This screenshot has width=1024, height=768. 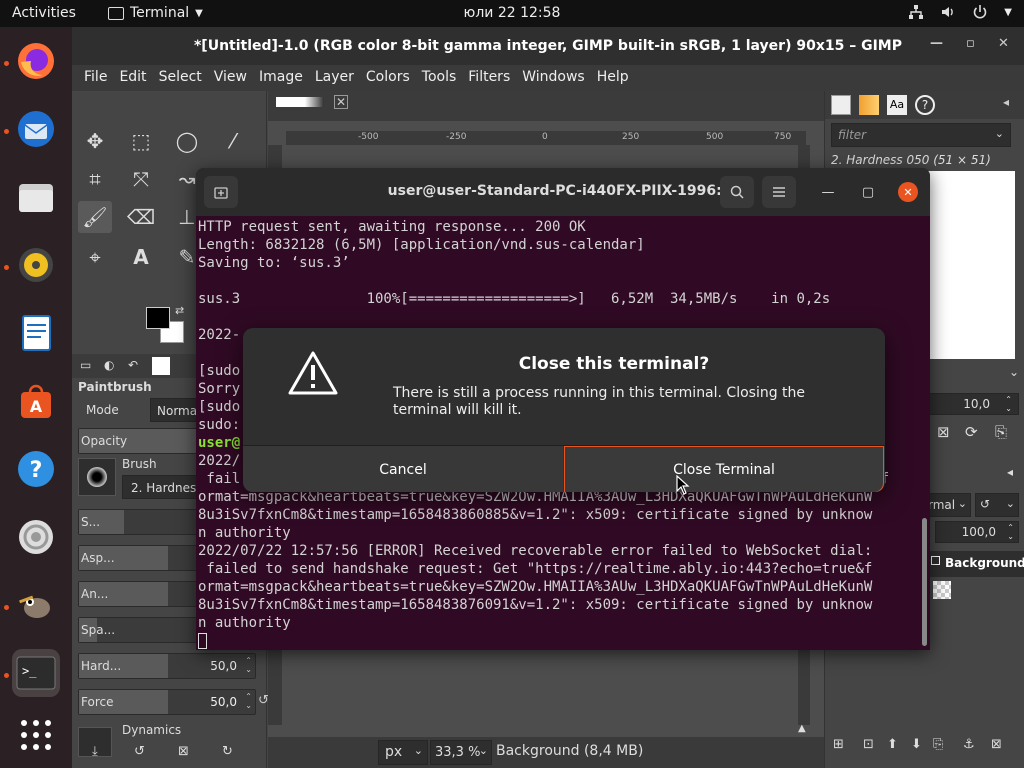 What do you see at coordinates (36, 129) in the screenshot?
I see `thunderbird-icon` at bounding box center [36, 129].